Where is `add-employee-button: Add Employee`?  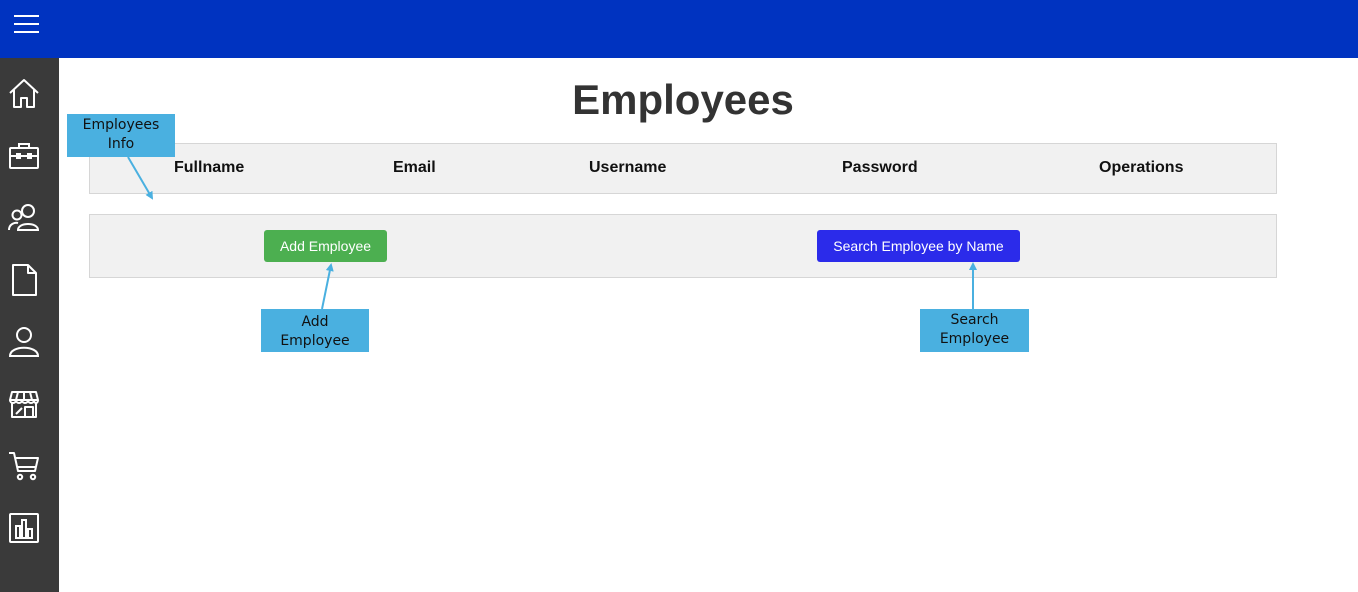
add-employee-button: Add Employee is located at coordinates (325, 246).